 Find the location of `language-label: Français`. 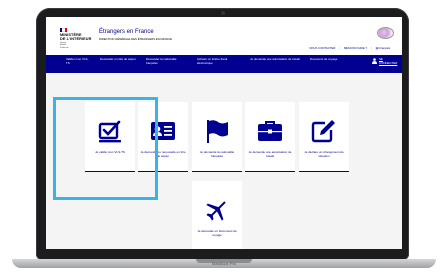

language-label: Français is located at coordinates (384, 48).